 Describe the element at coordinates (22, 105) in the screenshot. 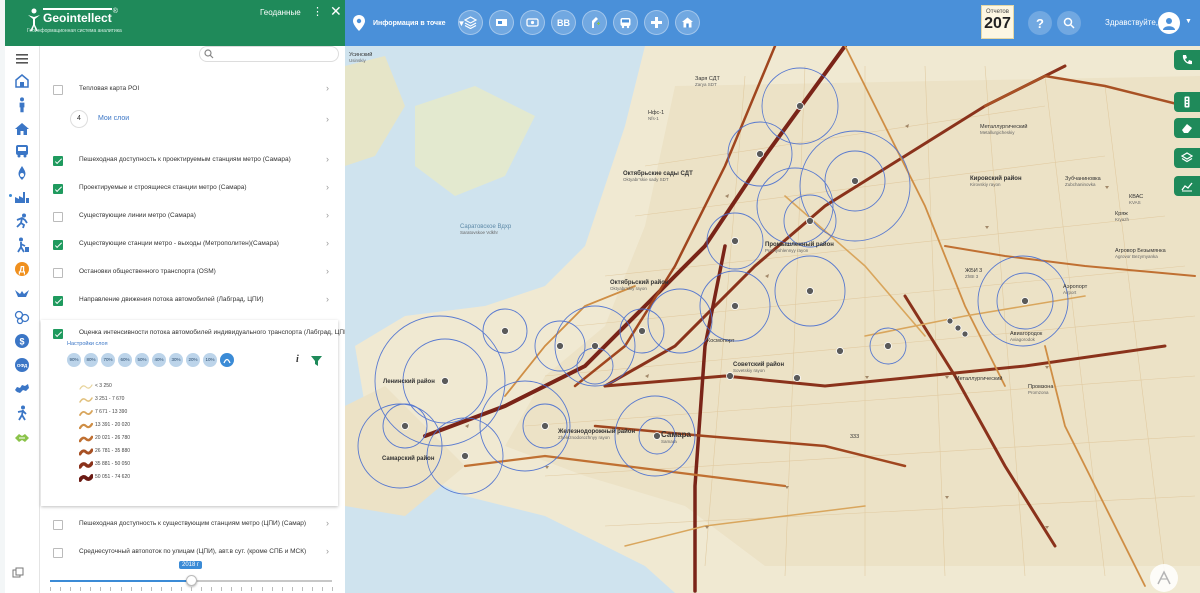

I see `person-icon` at that location.